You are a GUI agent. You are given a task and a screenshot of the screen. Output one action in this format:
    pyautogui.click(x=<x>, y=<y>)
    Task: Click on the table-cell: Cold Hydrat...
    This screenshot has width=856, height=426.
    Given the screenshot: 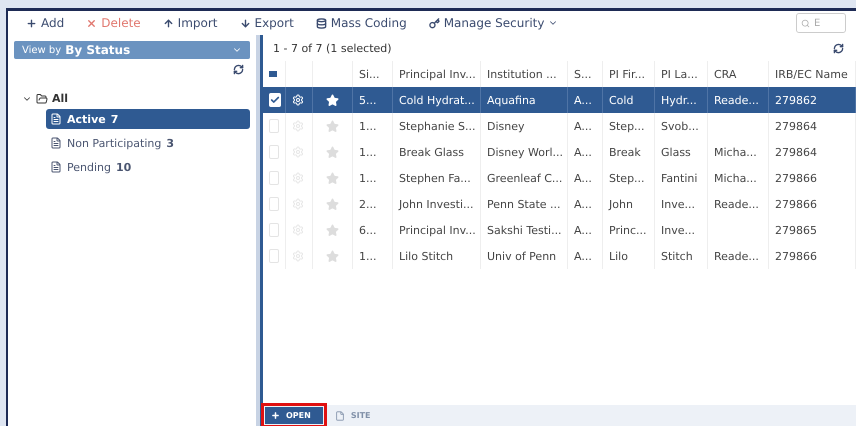 What is the action you would take?
    pyautogui.click(x=437, y=100)
    